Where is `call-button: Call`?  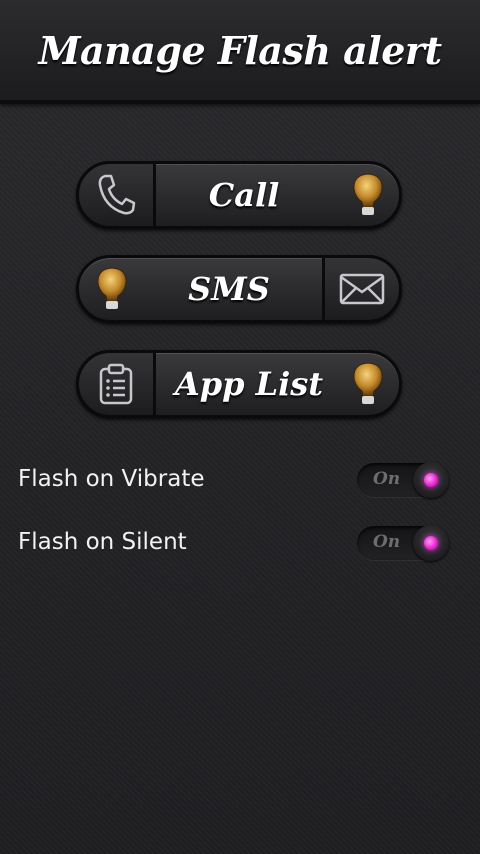
call-button: Call is located at coordinates (239, 195).